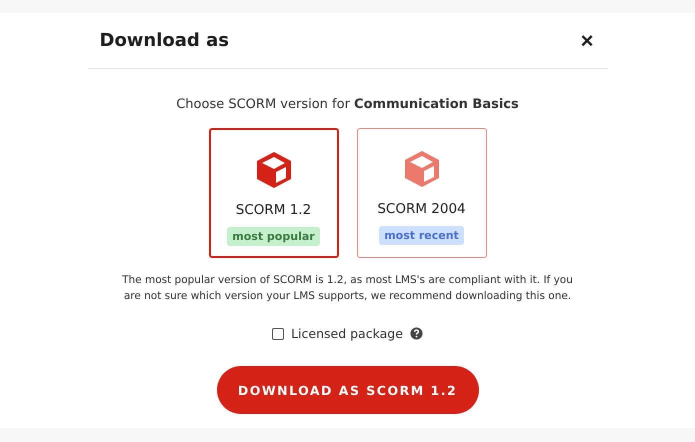  I want to click on licensed-label: Licensed package, so click(347, 333).